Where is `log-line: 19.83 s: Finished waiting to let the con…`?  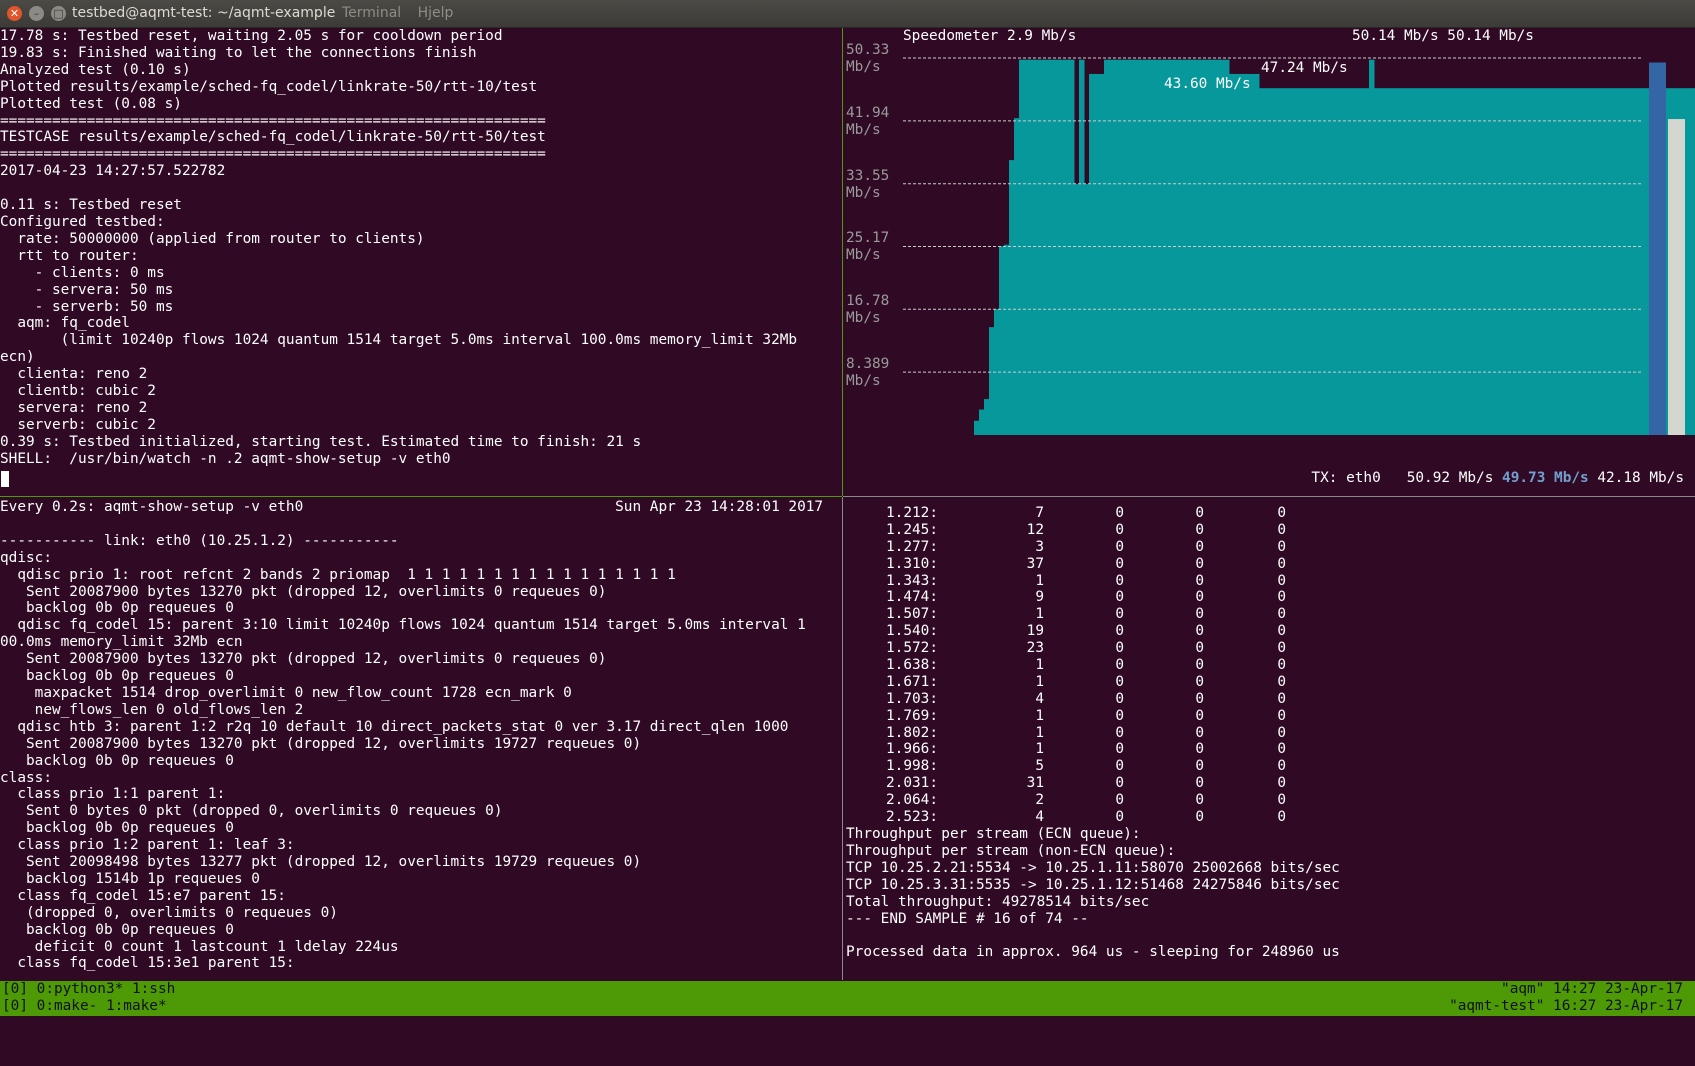
log-line: 19.83 s: Finished waiting to let the con… is located at coordinates (238, 52).